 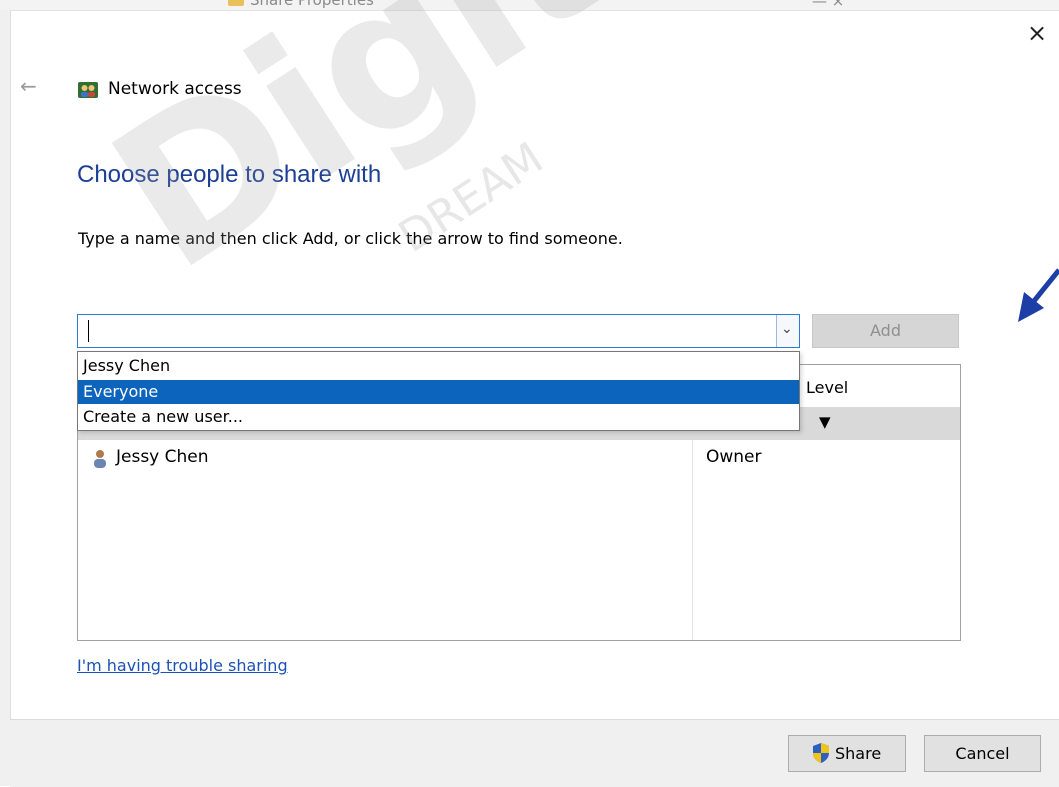 I want to click on combobox-dropdown-button: ⌄, so click(x=787, y=331).